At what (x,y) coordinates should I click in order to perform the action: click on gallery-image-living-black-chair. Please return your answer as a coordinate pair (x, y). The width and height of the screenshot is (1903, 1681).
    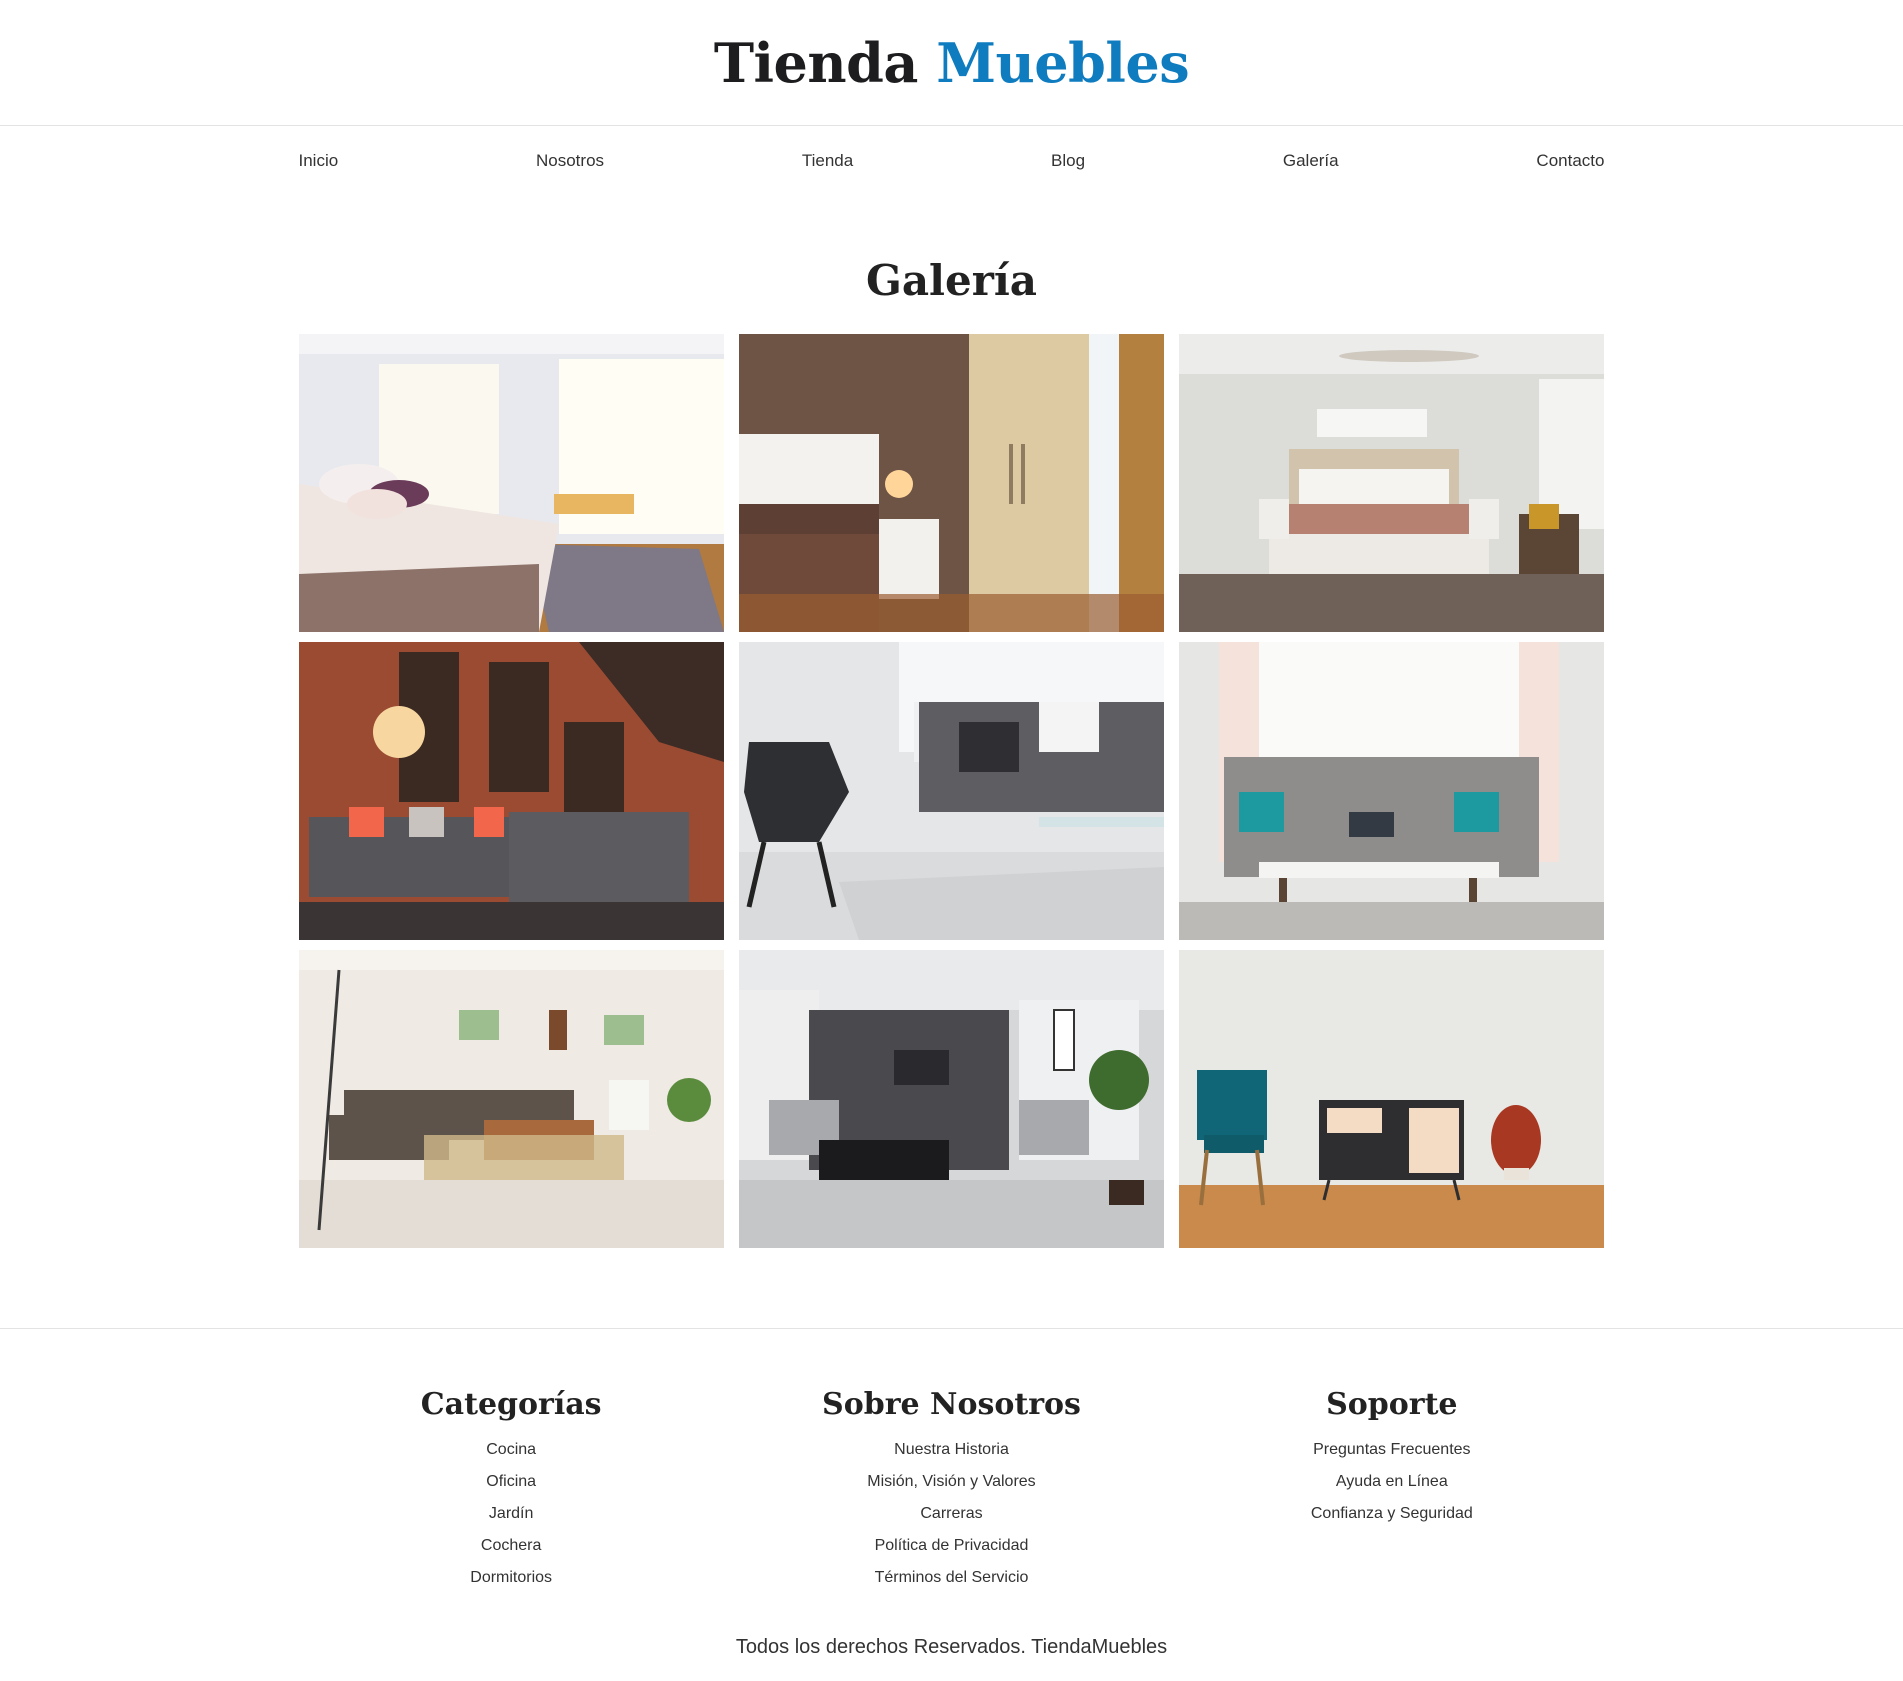
    Looking at the image, I should click on (951, 791).